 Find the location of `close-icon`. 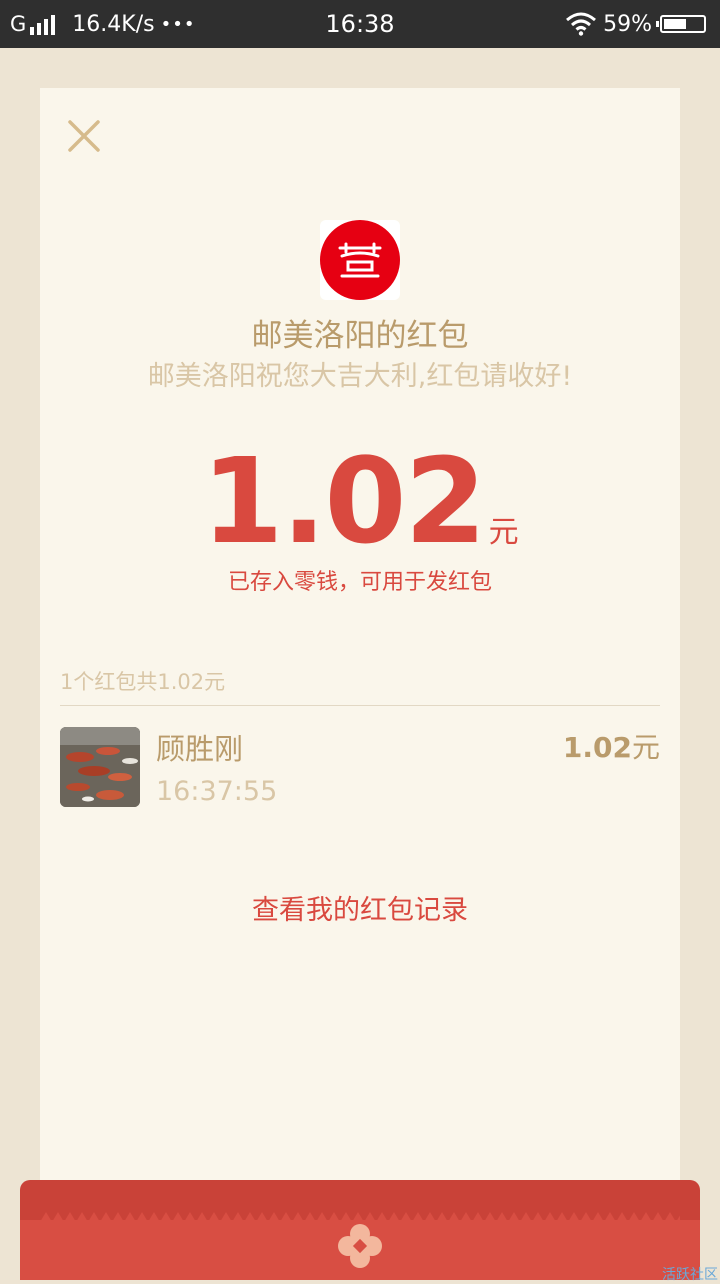

close-icon is located at coordinates (84, 136).